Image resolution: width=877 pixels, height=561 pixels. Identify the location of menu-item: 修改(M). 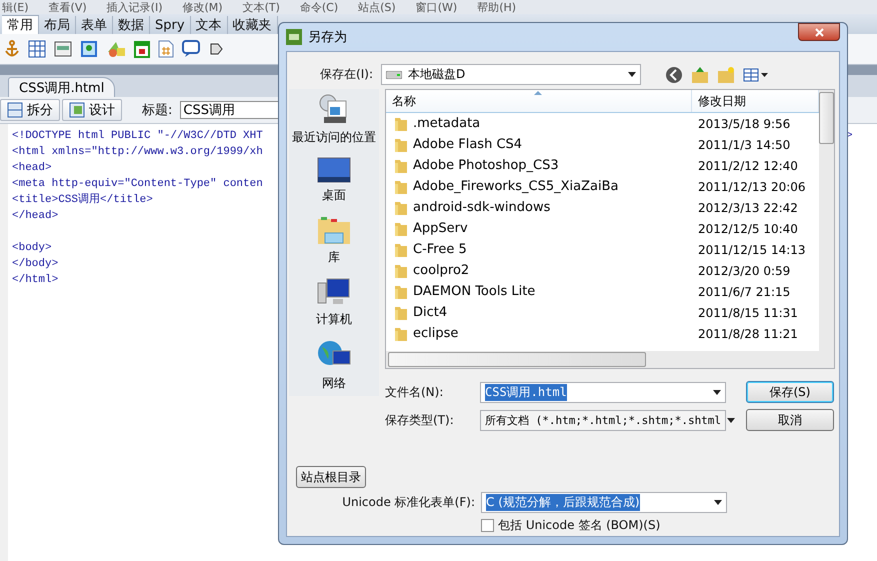
(202, 7).